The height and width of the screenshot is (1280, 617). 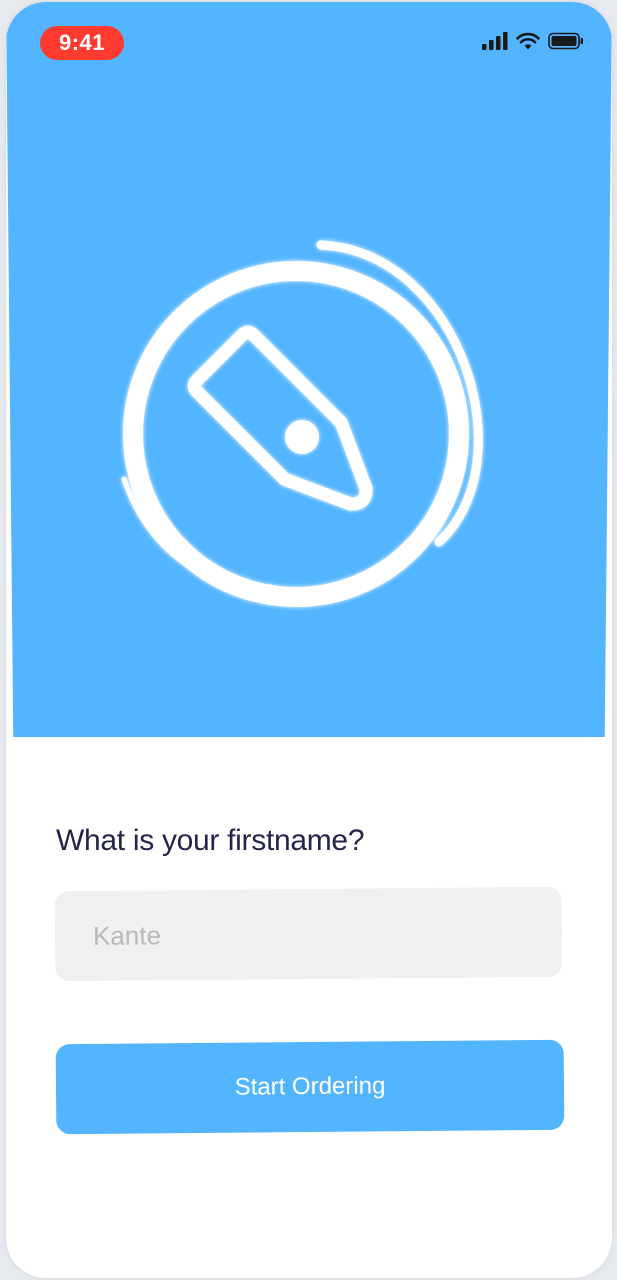 What do you see at coordinates (308, 934) in the screenshot?
I see `firstname-input` at bounding box center [308, 934].